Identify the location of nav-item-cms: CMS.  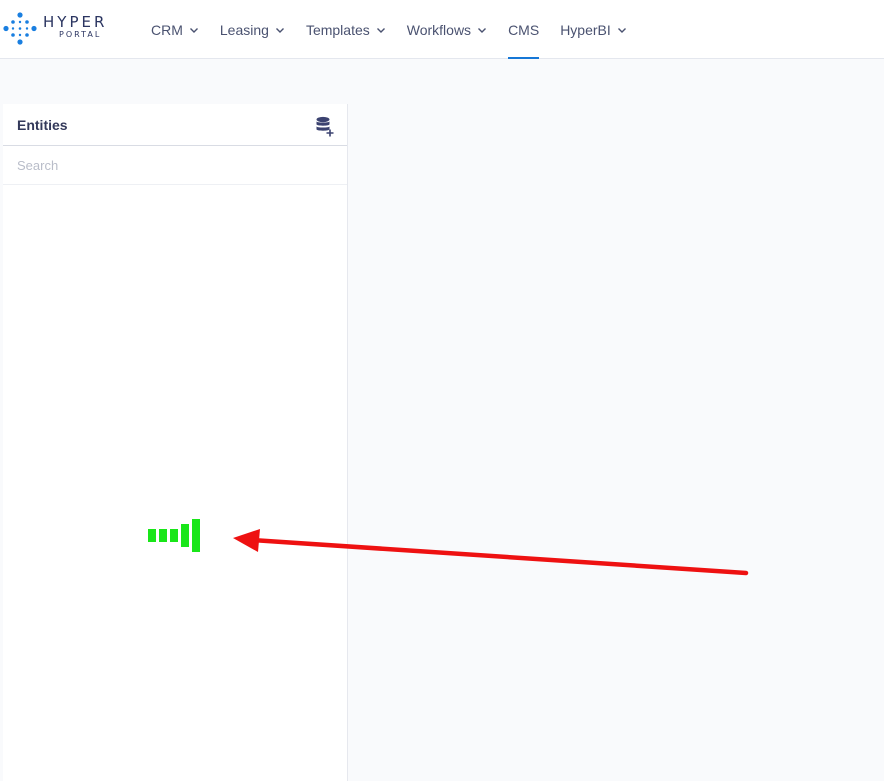
(524, 29).